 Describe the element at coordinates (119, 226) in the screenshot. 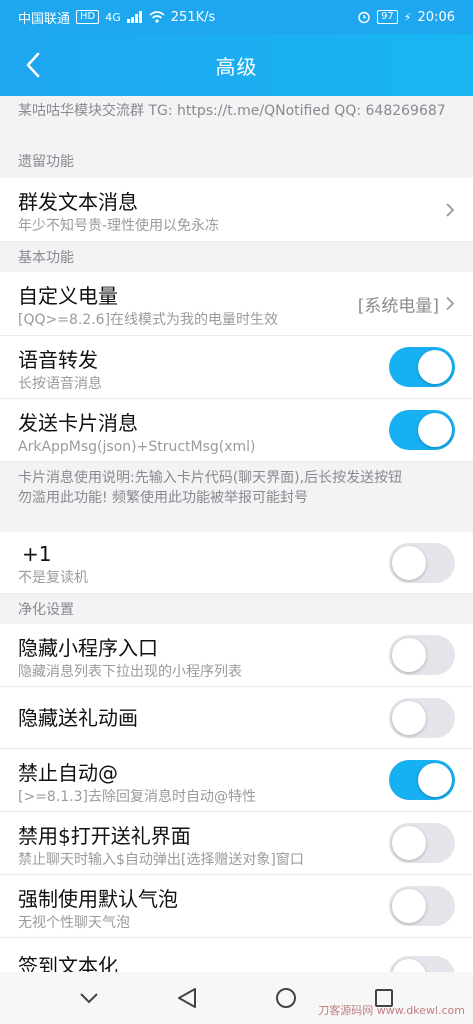

I see `row-subtitle: 年少不知号贵-理性使用以免永冻` at that location.